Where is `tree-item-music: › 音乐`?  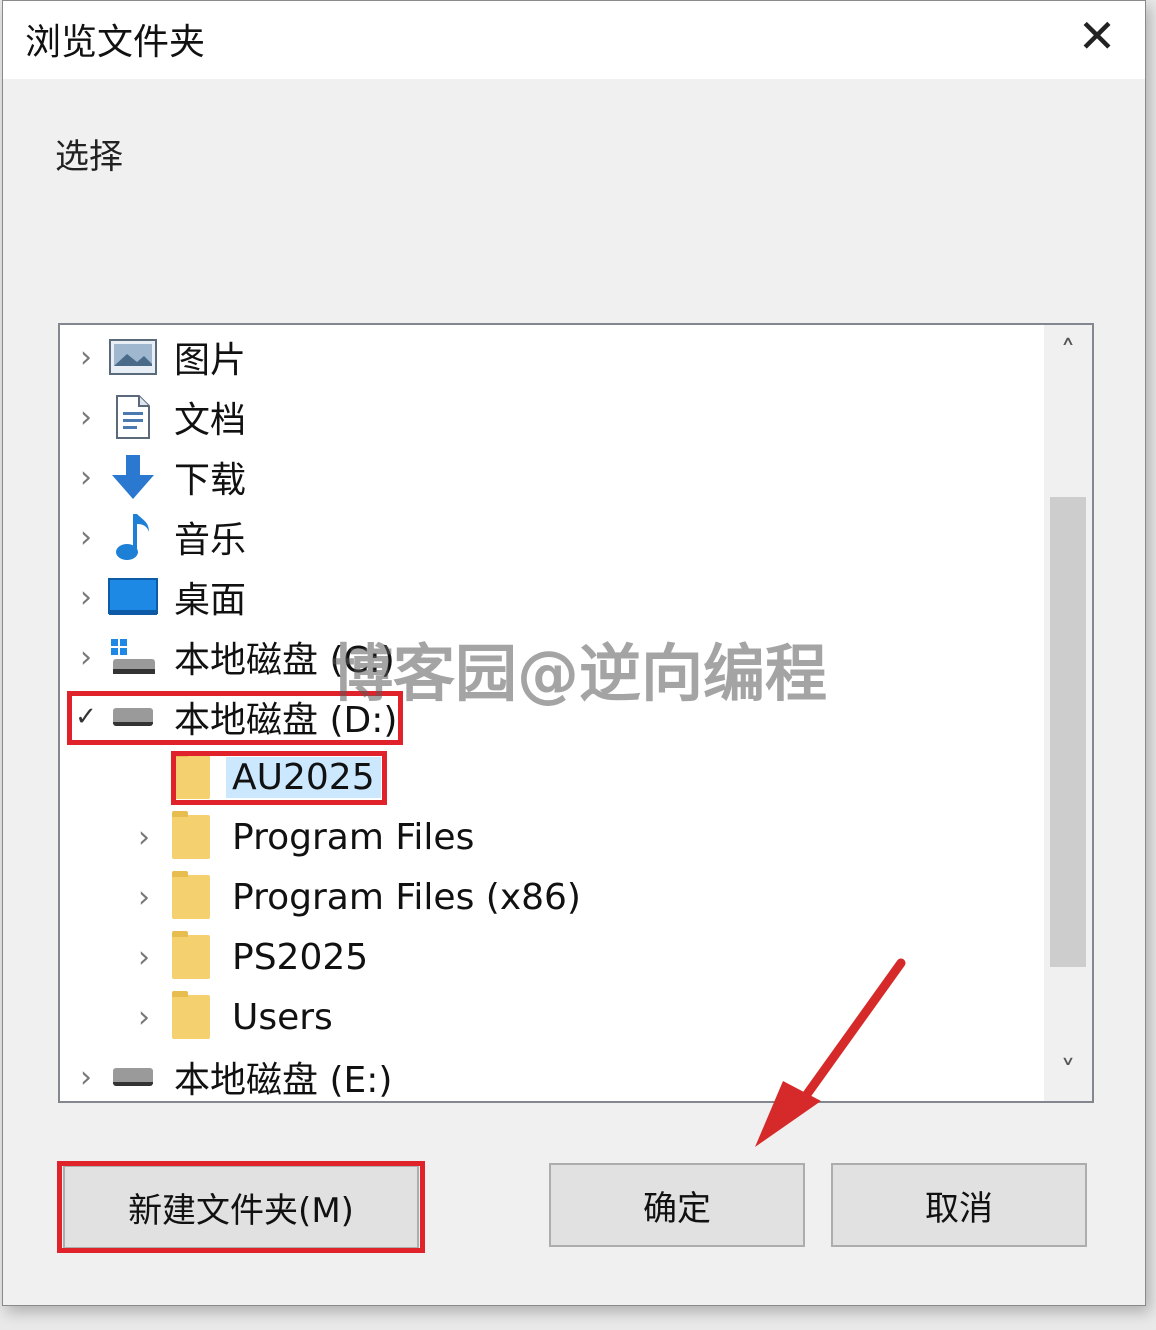
tree-item-music: › 音乐 is located at coordinates (159, 537).